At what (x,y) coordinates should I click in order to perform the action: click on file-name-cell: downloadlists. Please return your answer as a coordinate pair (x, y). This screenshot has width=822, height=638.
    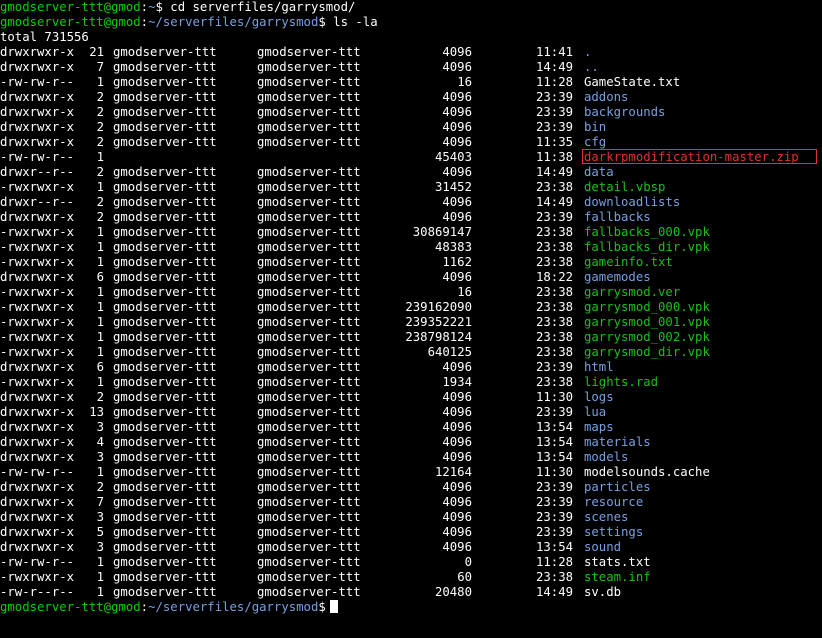
    Looking at the image, I should click on (632, 202).